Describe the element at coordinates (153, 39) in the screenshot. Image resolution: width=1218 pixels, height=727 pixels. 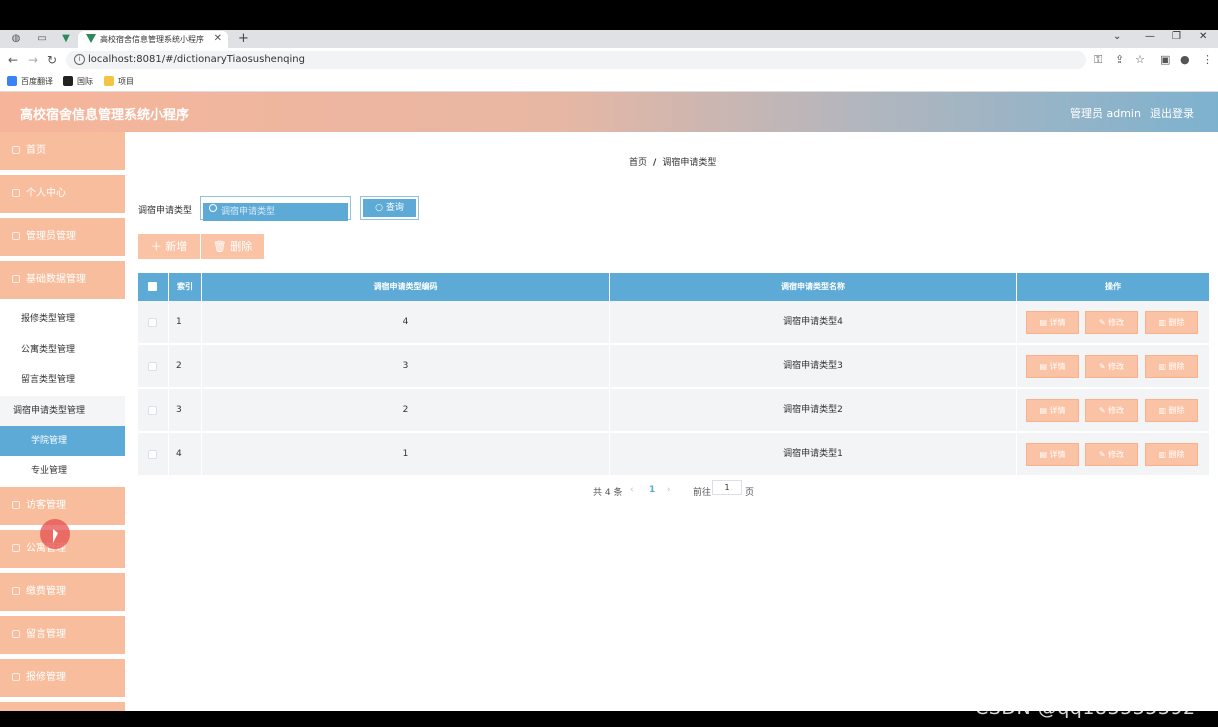
I see `browser-tab-active: 高校宿舍信息管理系统小程序 ✕` at that location.